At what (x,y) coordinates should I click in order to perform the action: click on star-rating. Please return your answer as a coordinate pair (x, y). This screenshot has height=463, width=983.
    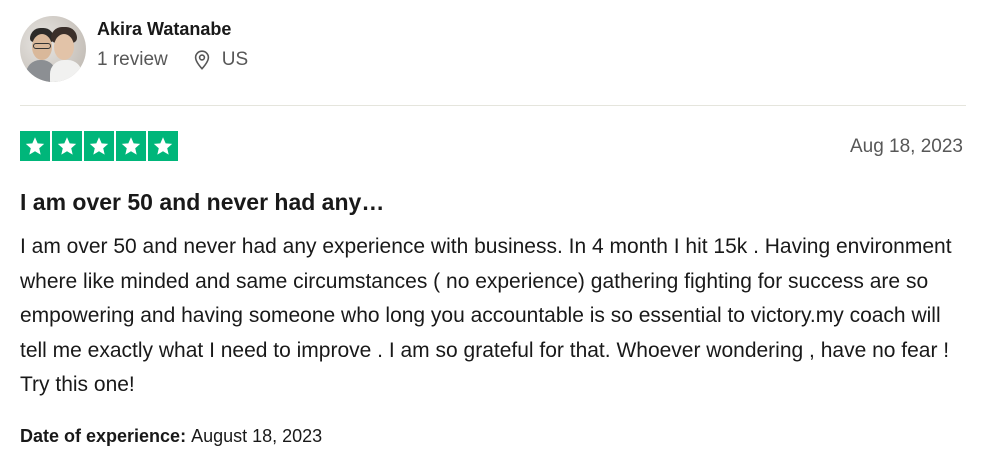
    Looking at the image, I should click on (99, 146).